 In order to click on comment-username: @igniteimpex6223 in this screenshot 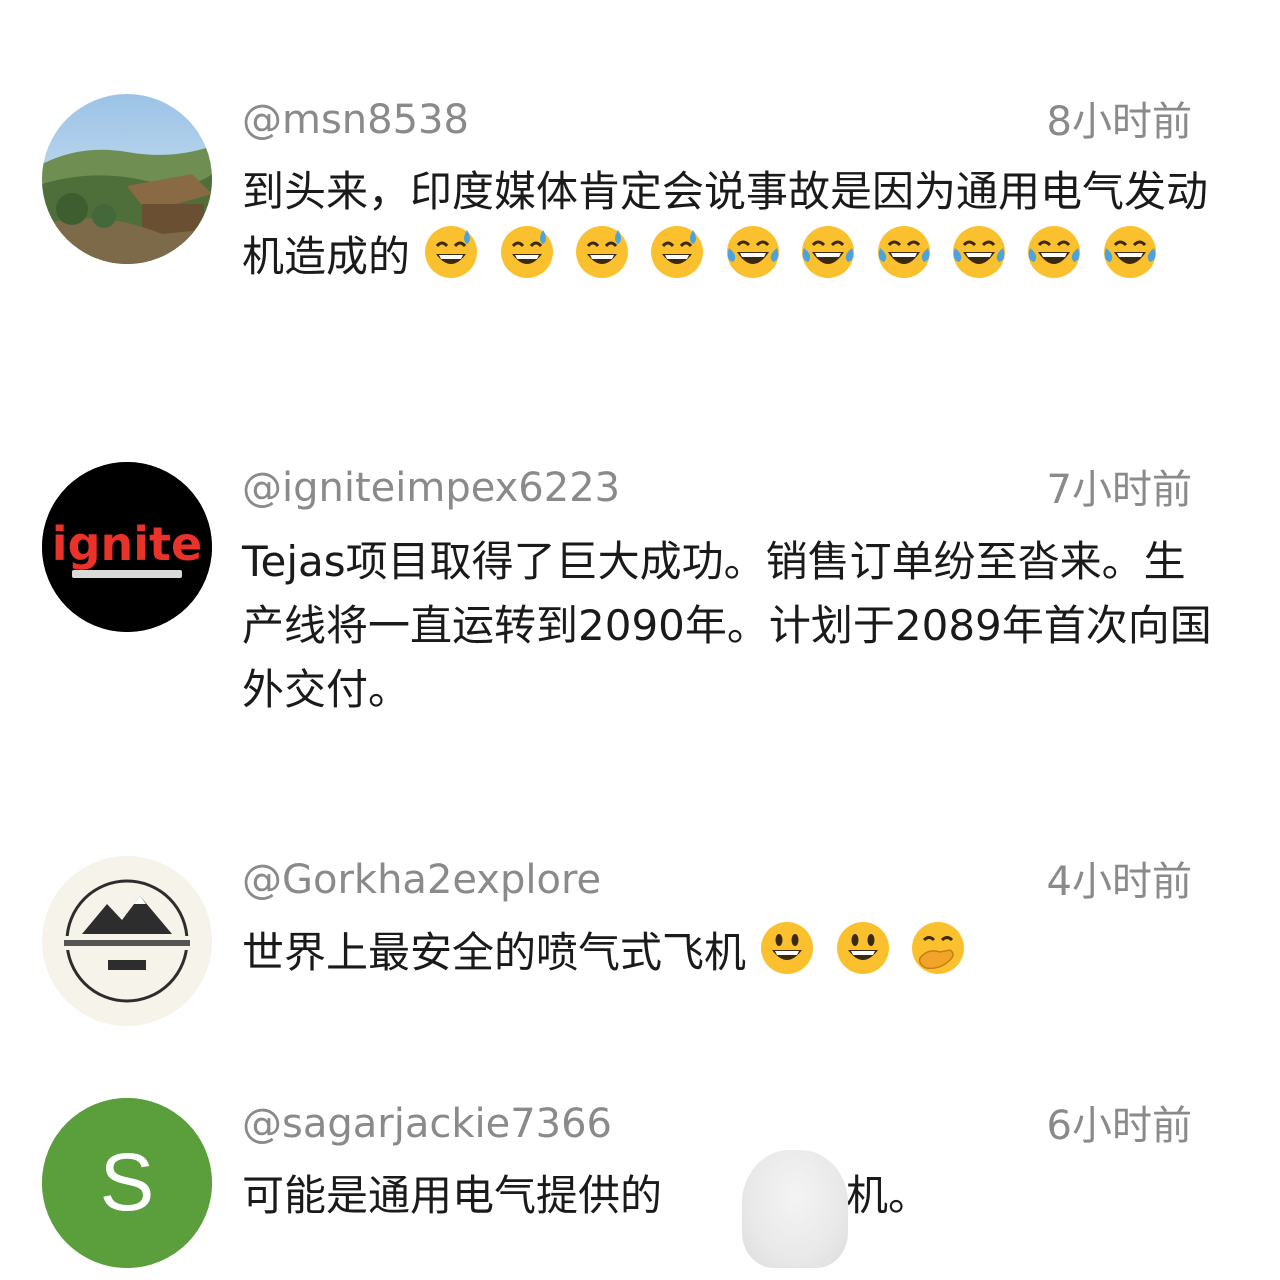, I will do `click(431, 488)`.